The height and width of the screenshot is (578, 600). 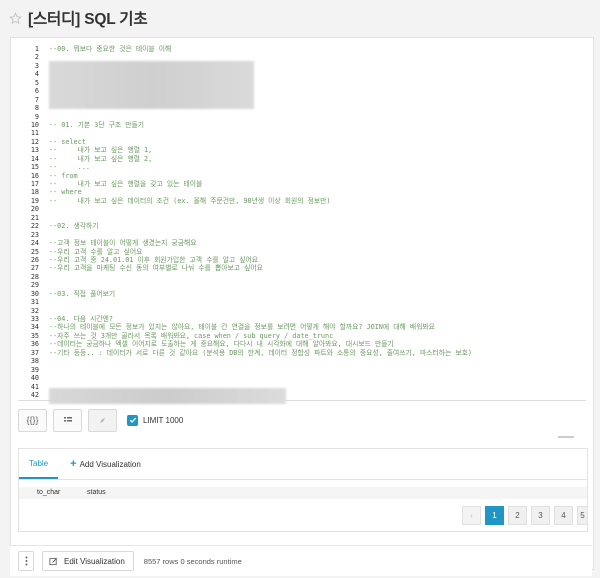 What do you see at coordinates (302, 277) in the screenshot?
I see `code-line: 28` at bounding box center [302, 277].